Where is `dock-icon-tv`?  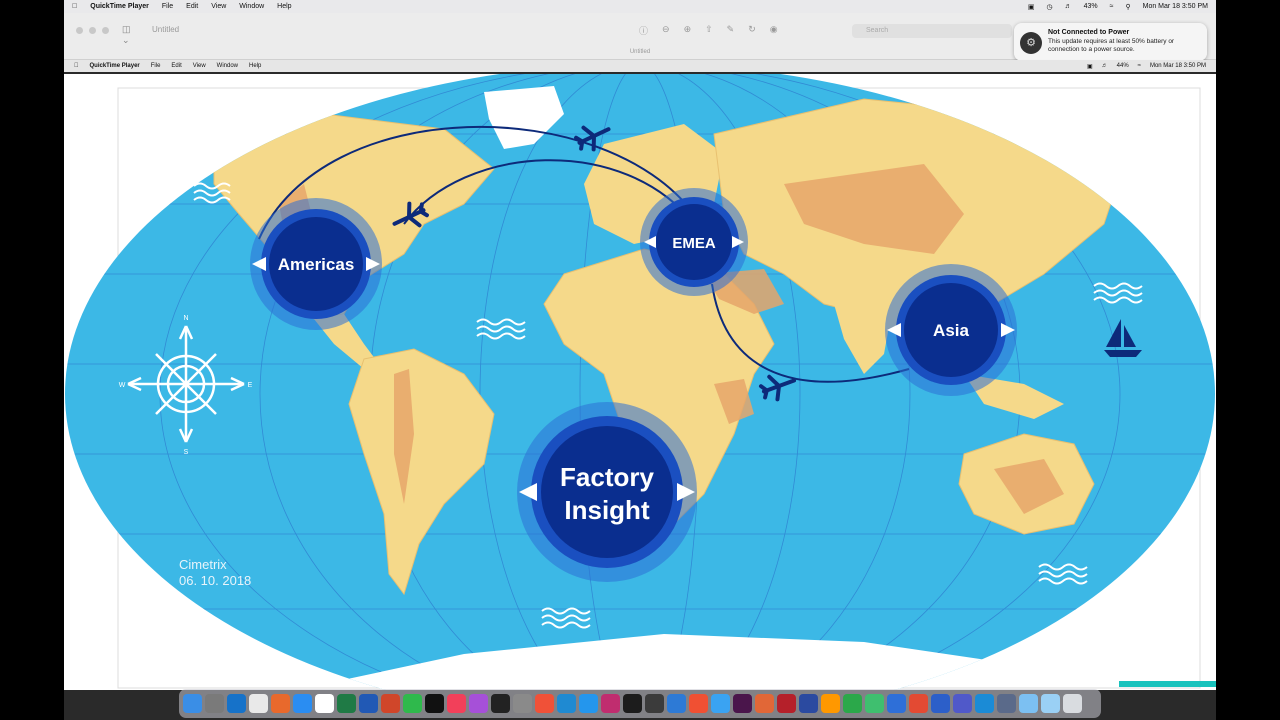
dock-icon-tv is located at coordinates (434, 703).